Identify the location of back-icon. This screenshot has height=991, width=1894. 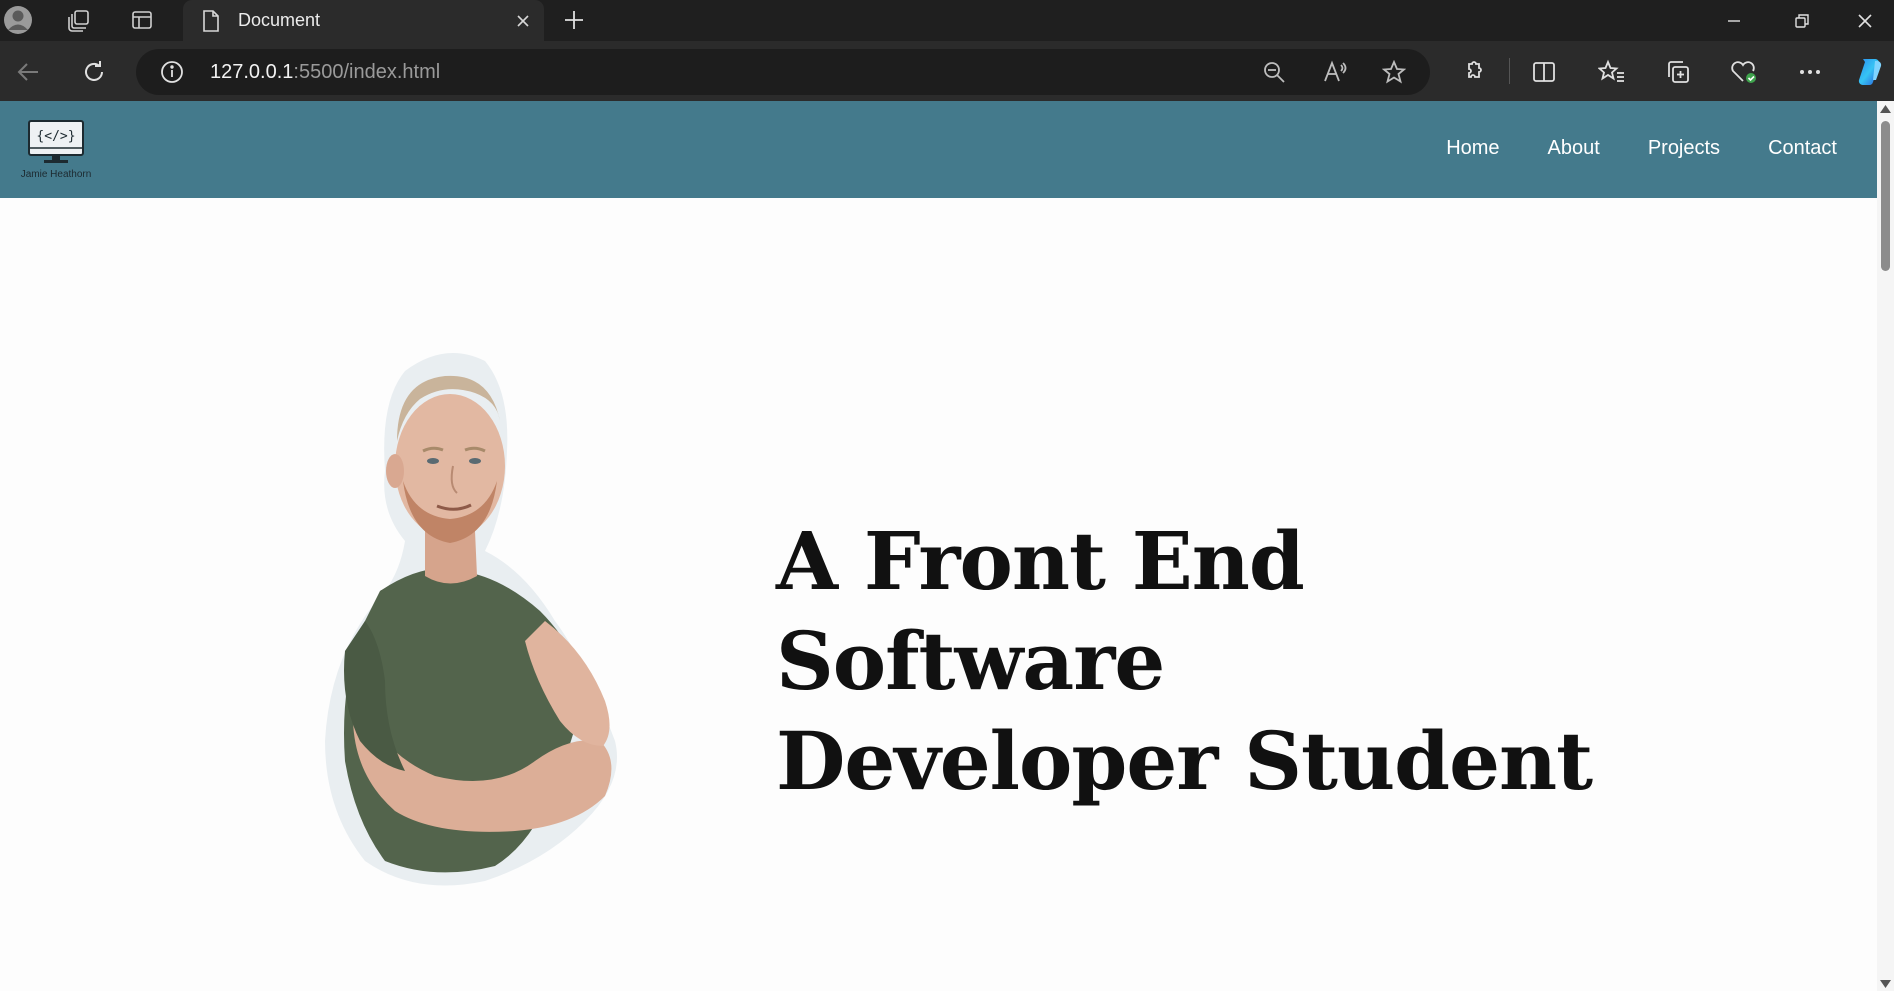
(28, 72).